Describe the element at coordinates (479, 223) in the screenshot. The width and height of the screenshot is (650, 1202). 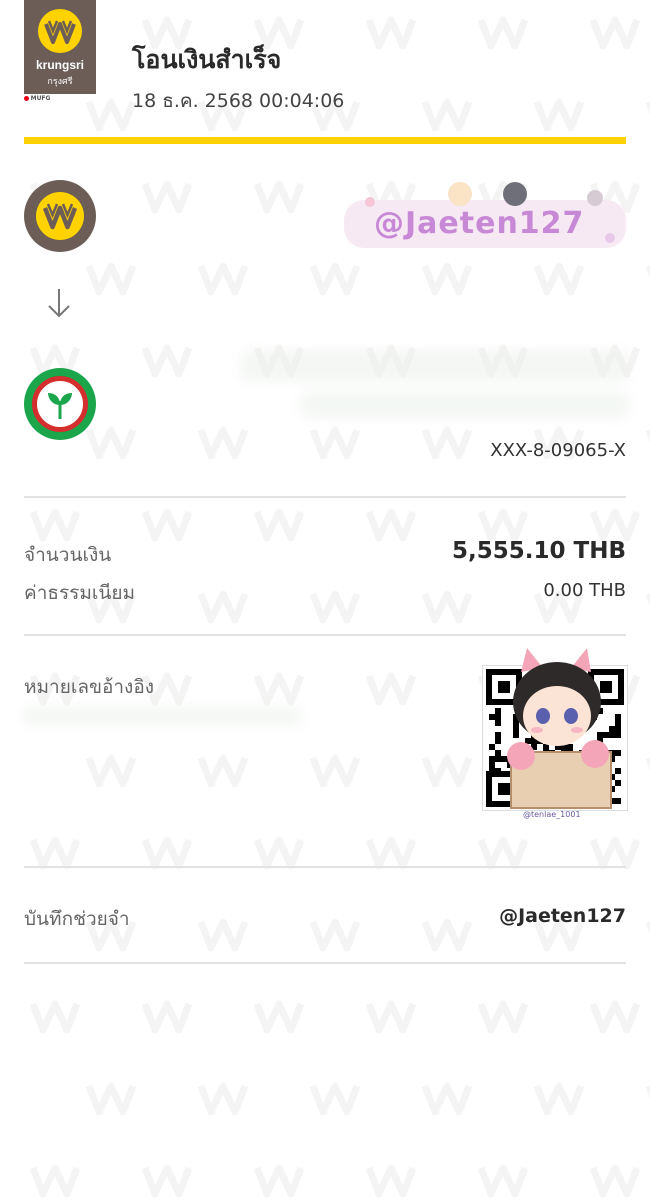
I see `sender-sticker-text: @Jaeten127` at that location.